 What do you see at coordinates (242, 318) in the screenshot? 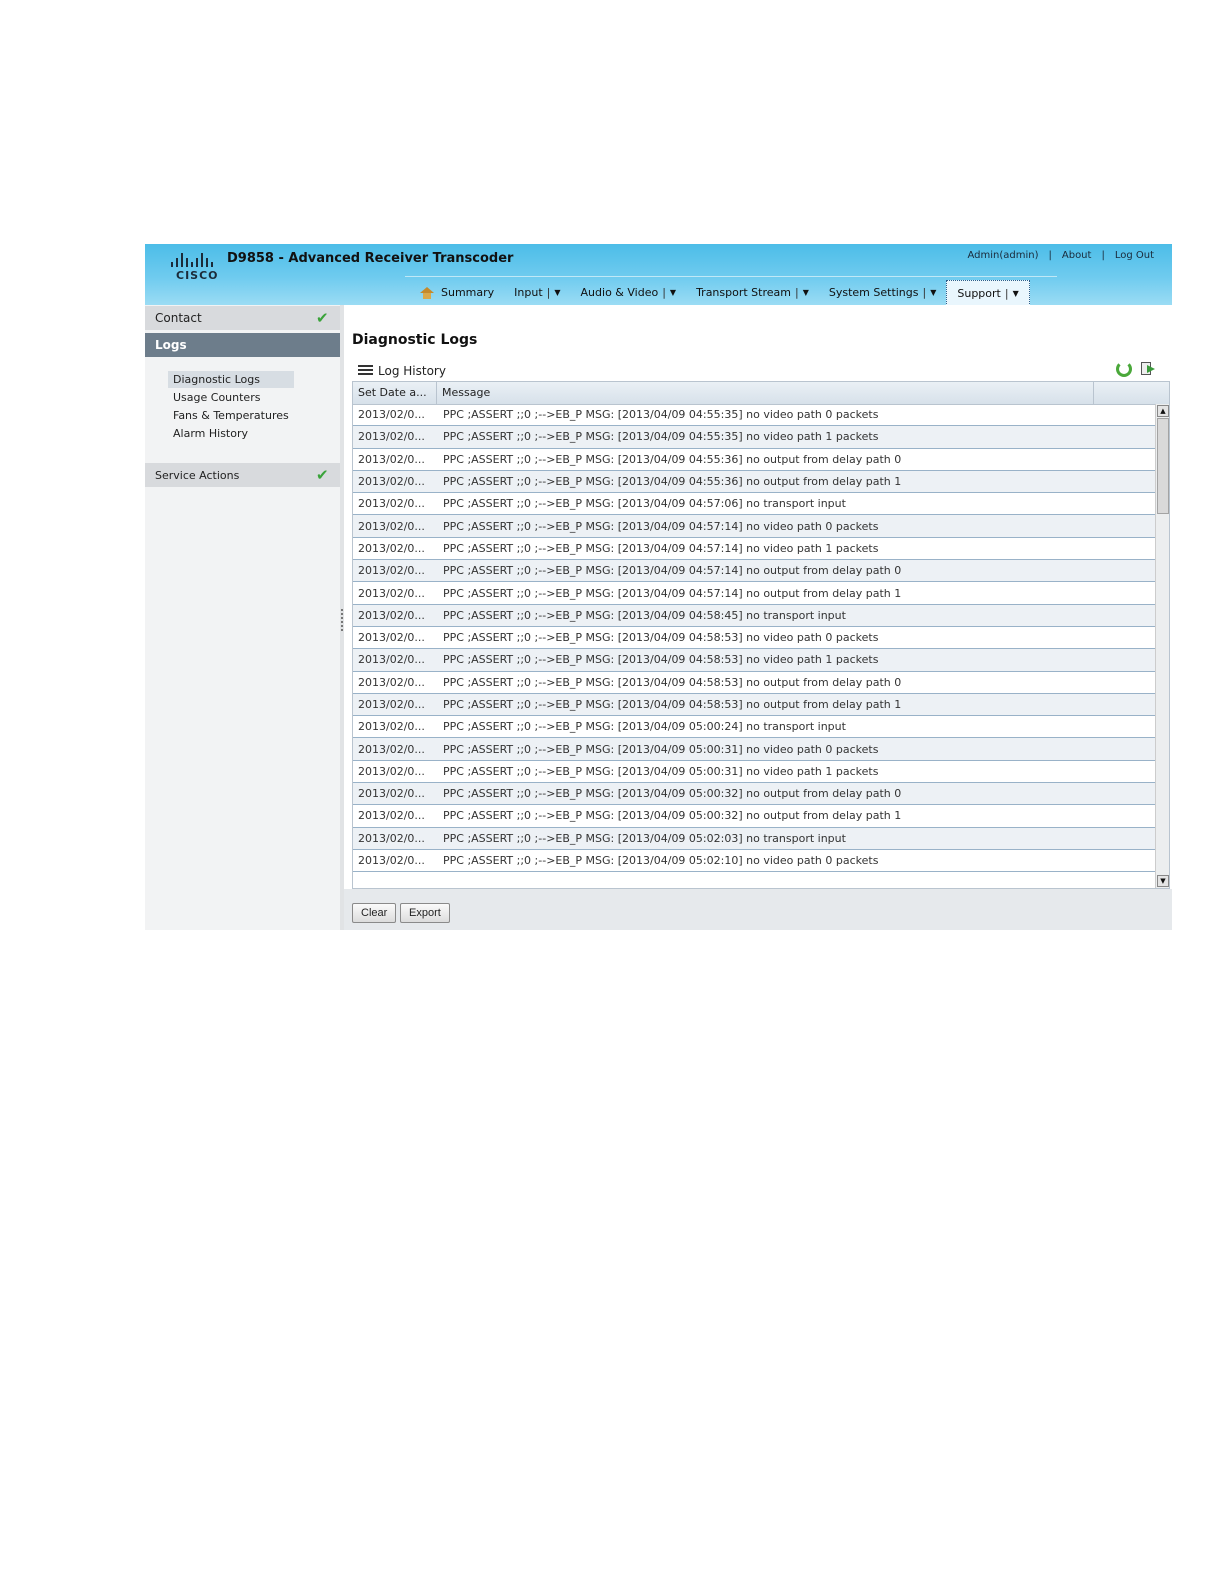
I see `sidebar-section-contact: Contact ✔` at bounding box center [242, 318].